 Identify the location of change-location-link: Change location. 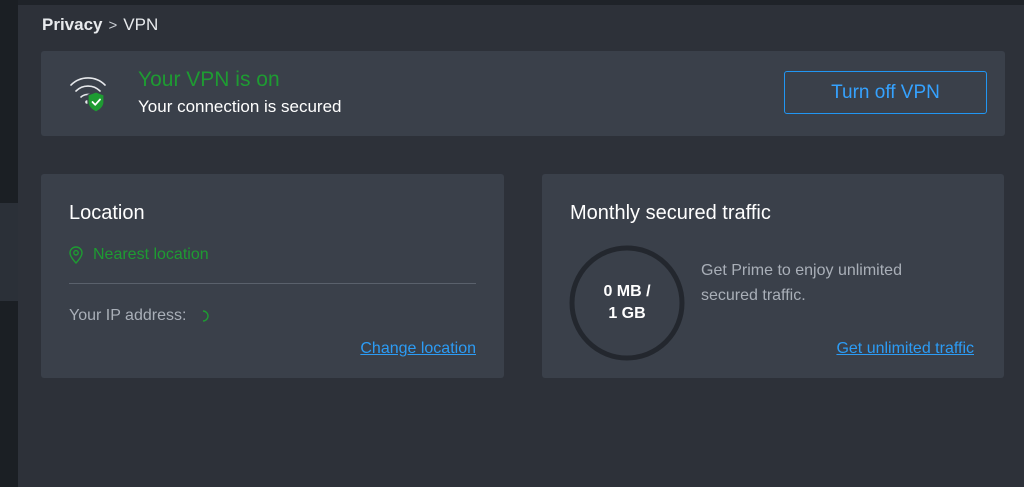
(418, 349).